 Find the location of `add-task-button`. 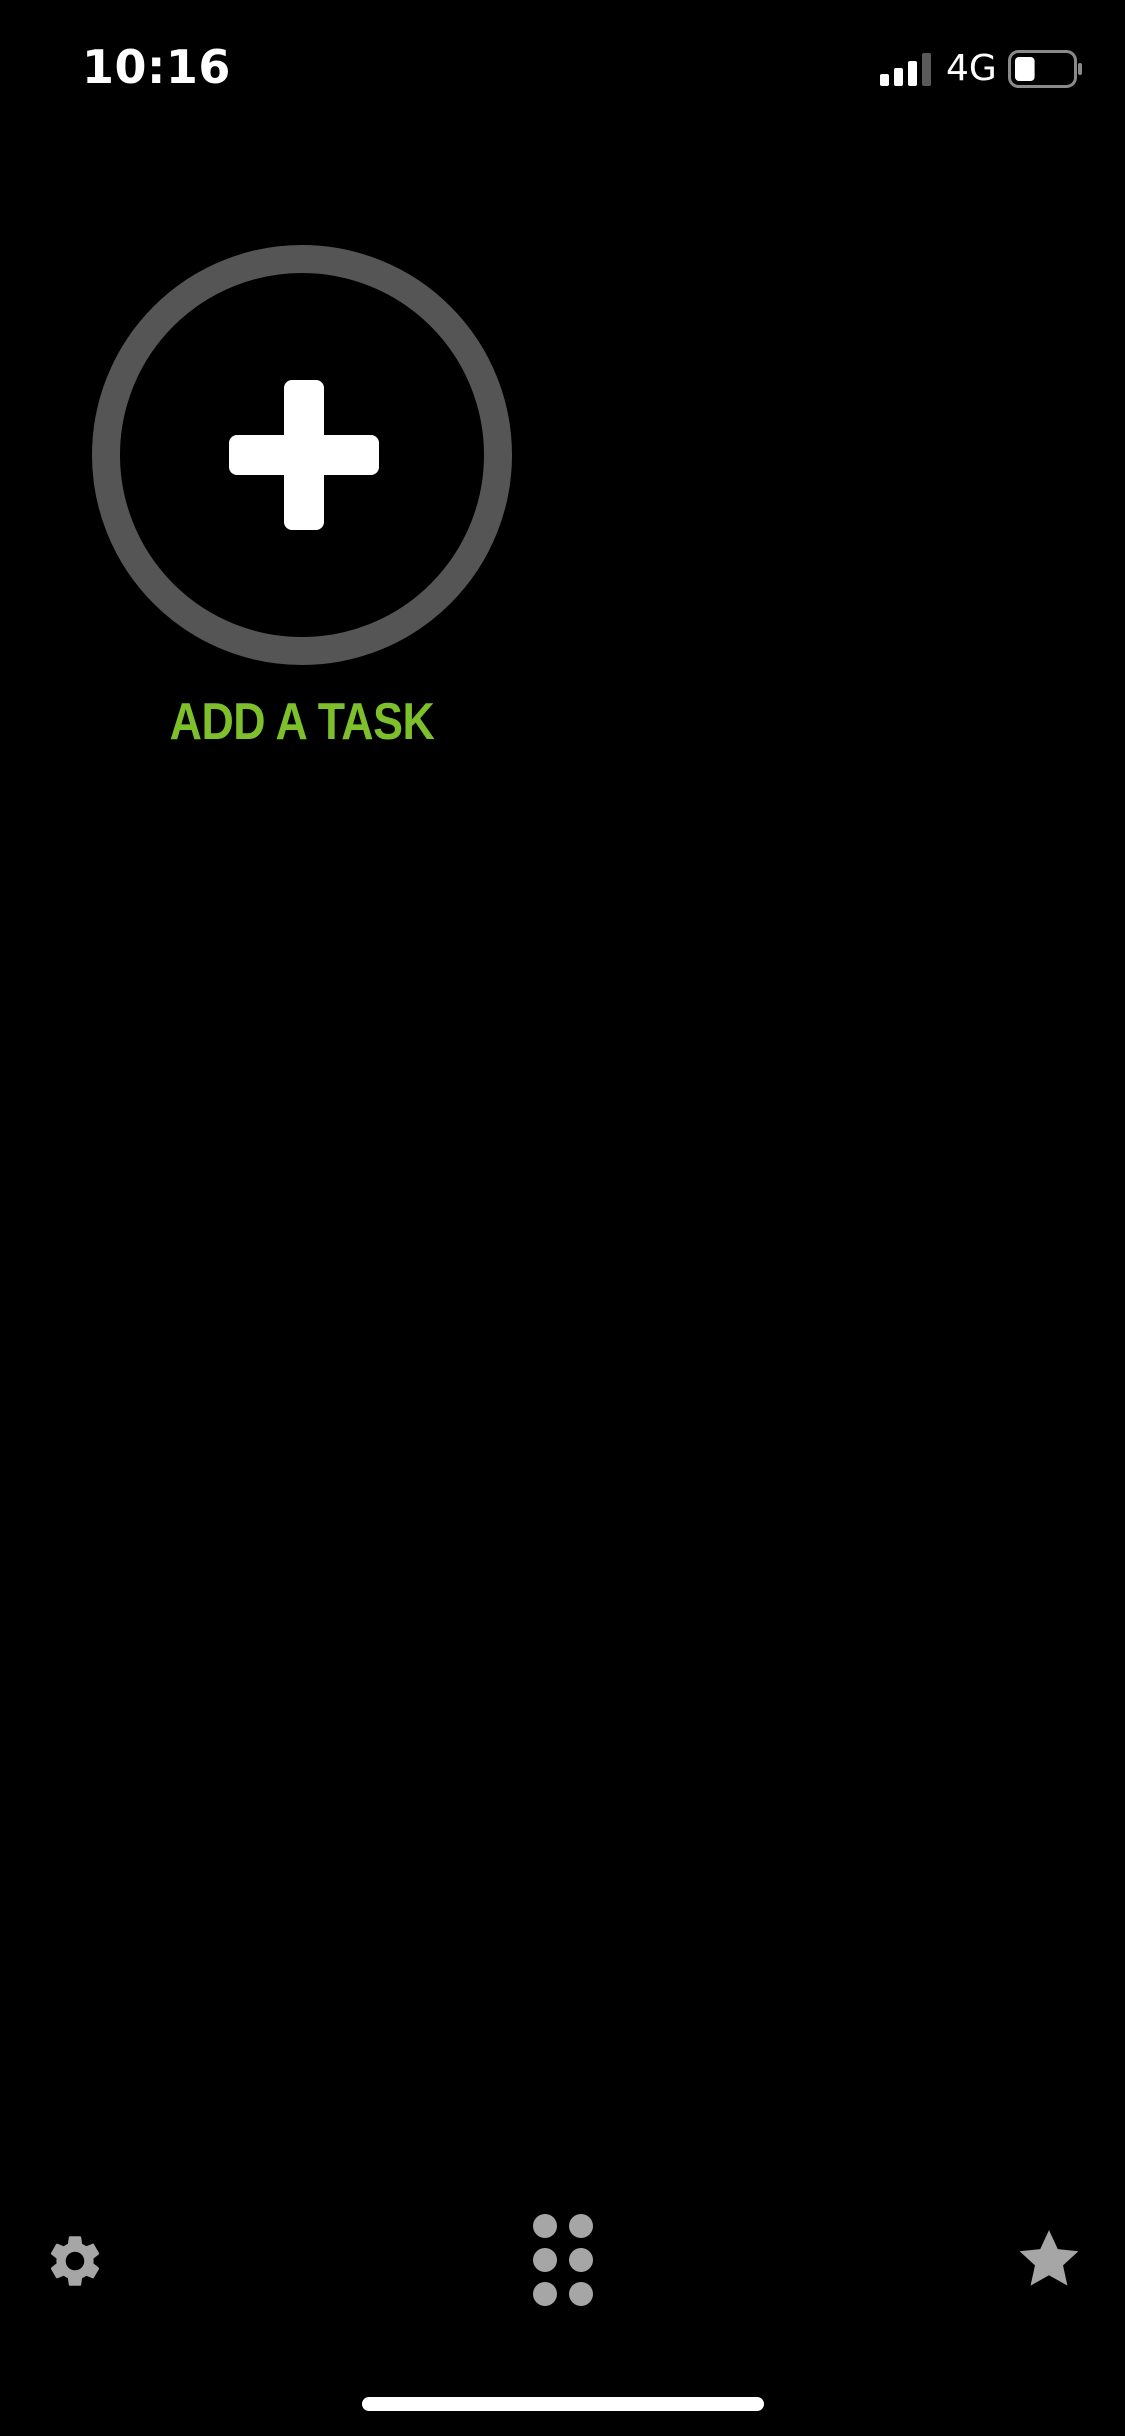

add-task-button is located at coordinates (302, 455).